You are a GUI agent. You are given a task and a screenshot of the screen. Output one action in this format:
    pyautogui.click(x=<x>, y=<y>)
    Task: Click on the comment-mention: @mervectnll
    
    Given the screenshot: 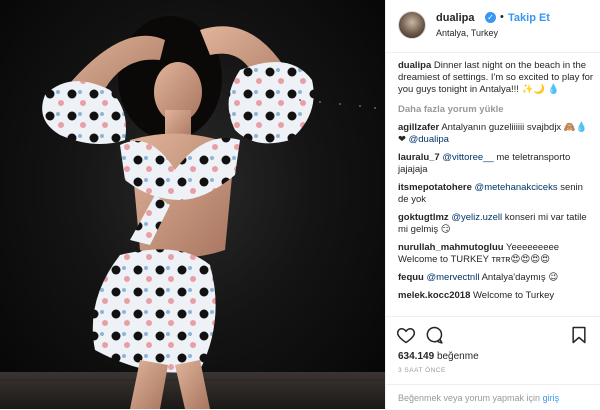 What is the action you would take?
    pyautogui.click(x=453, y=277)
    